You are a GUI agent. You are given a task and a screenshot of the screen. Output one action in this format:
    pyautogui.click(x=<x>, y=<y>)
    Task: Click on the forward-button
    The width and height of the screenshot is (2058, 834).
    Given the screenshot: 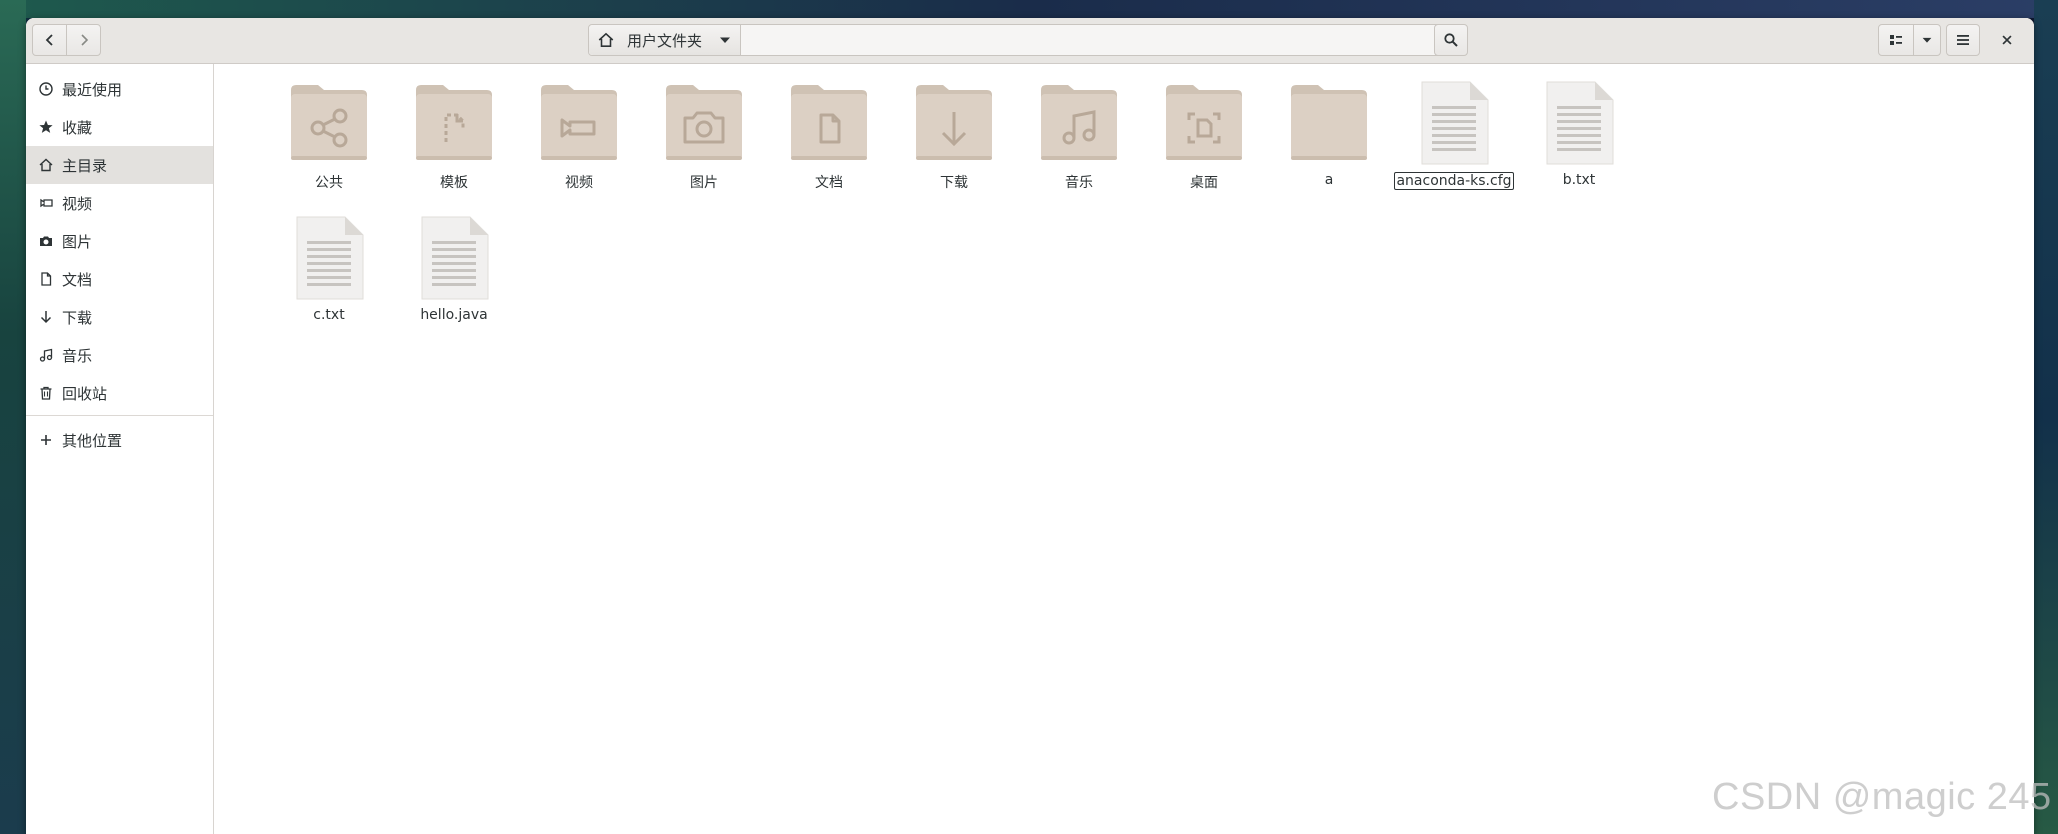 What is the action you would take?
    pyautogui.click(x=83, y=40)
    